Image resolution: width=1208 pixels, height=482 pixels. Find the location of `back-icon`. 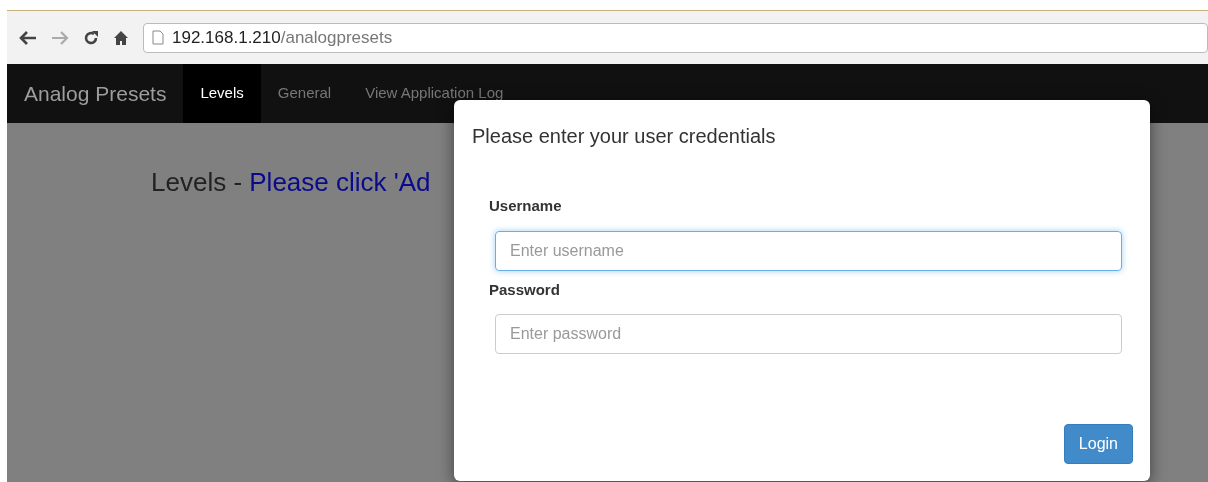

back-icon is located at coordinates (28, 37).